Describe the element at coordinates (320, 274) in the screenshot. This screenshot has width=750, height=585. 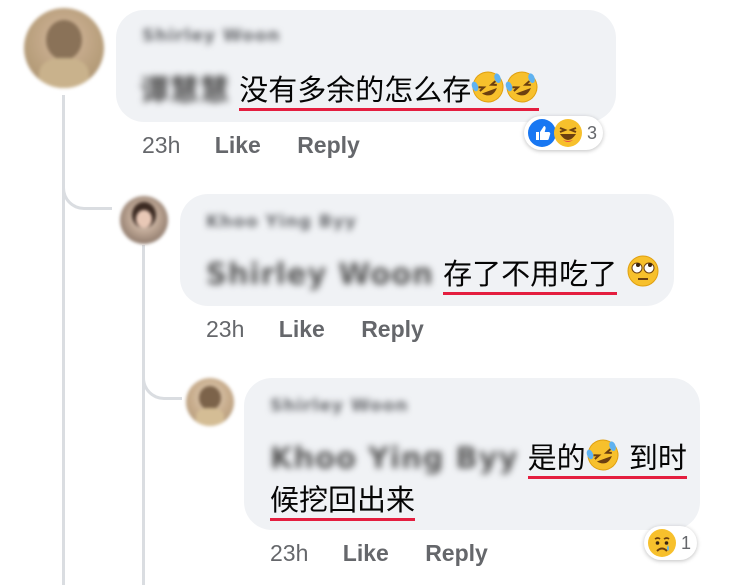
I see `mention-tag: Shirley Woon` at that location.